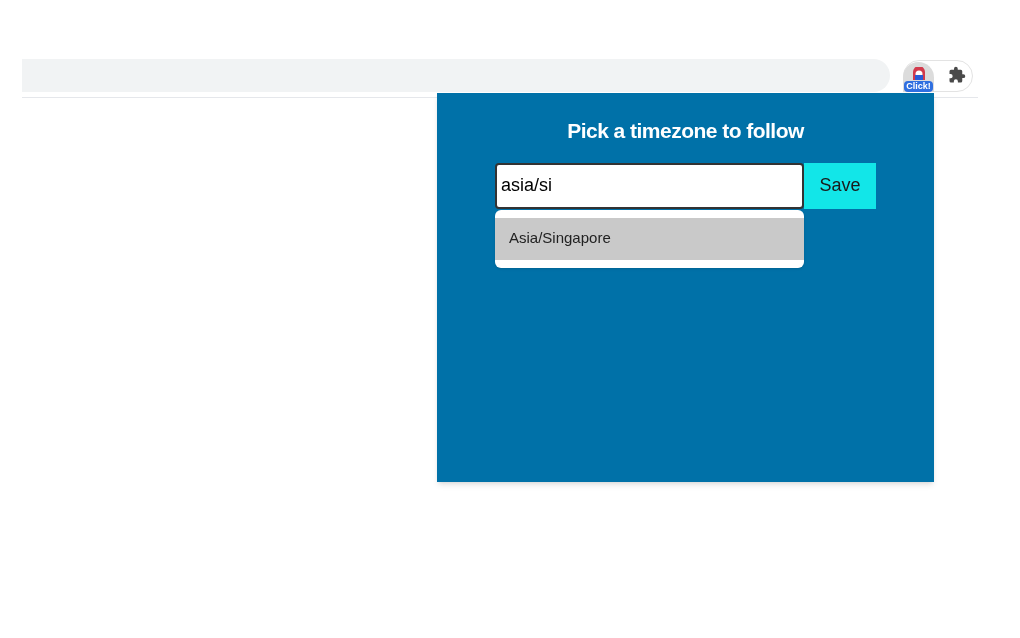 The image size is (1020, 638). What do you see at coordinates (957, 75) in the screenshot?
I see `puzzle-icon` at bounding box center [957, 75].